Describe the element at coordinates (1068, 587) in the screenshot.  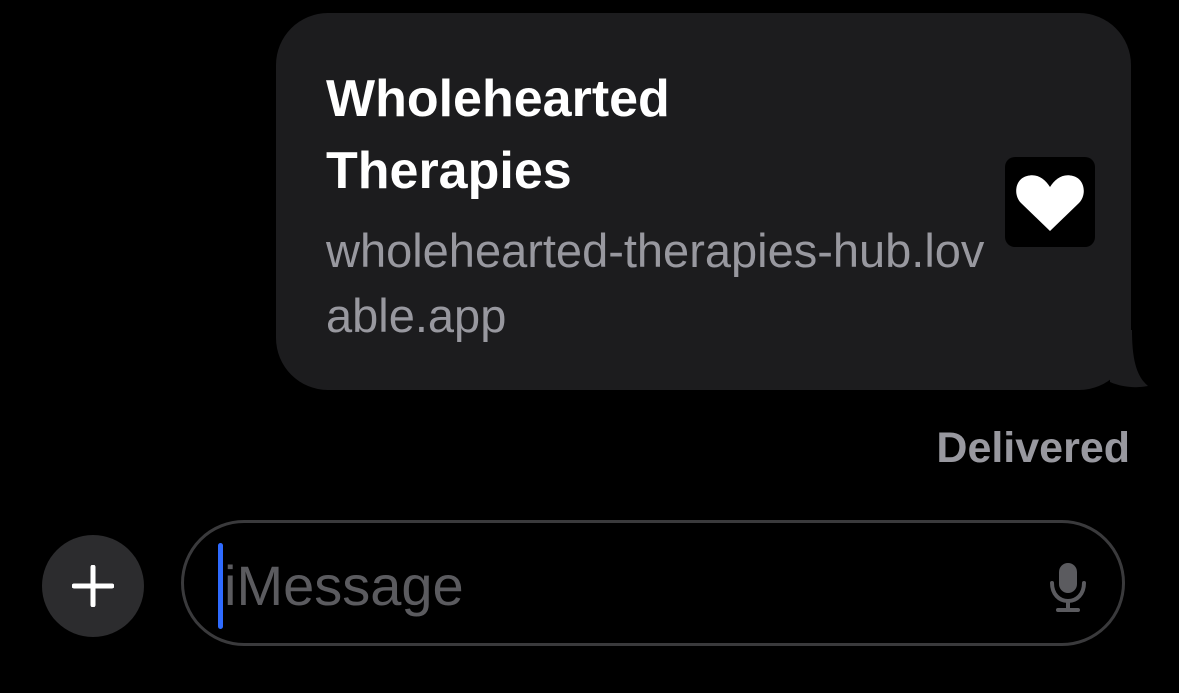
I see `microphone-icon` at that location.